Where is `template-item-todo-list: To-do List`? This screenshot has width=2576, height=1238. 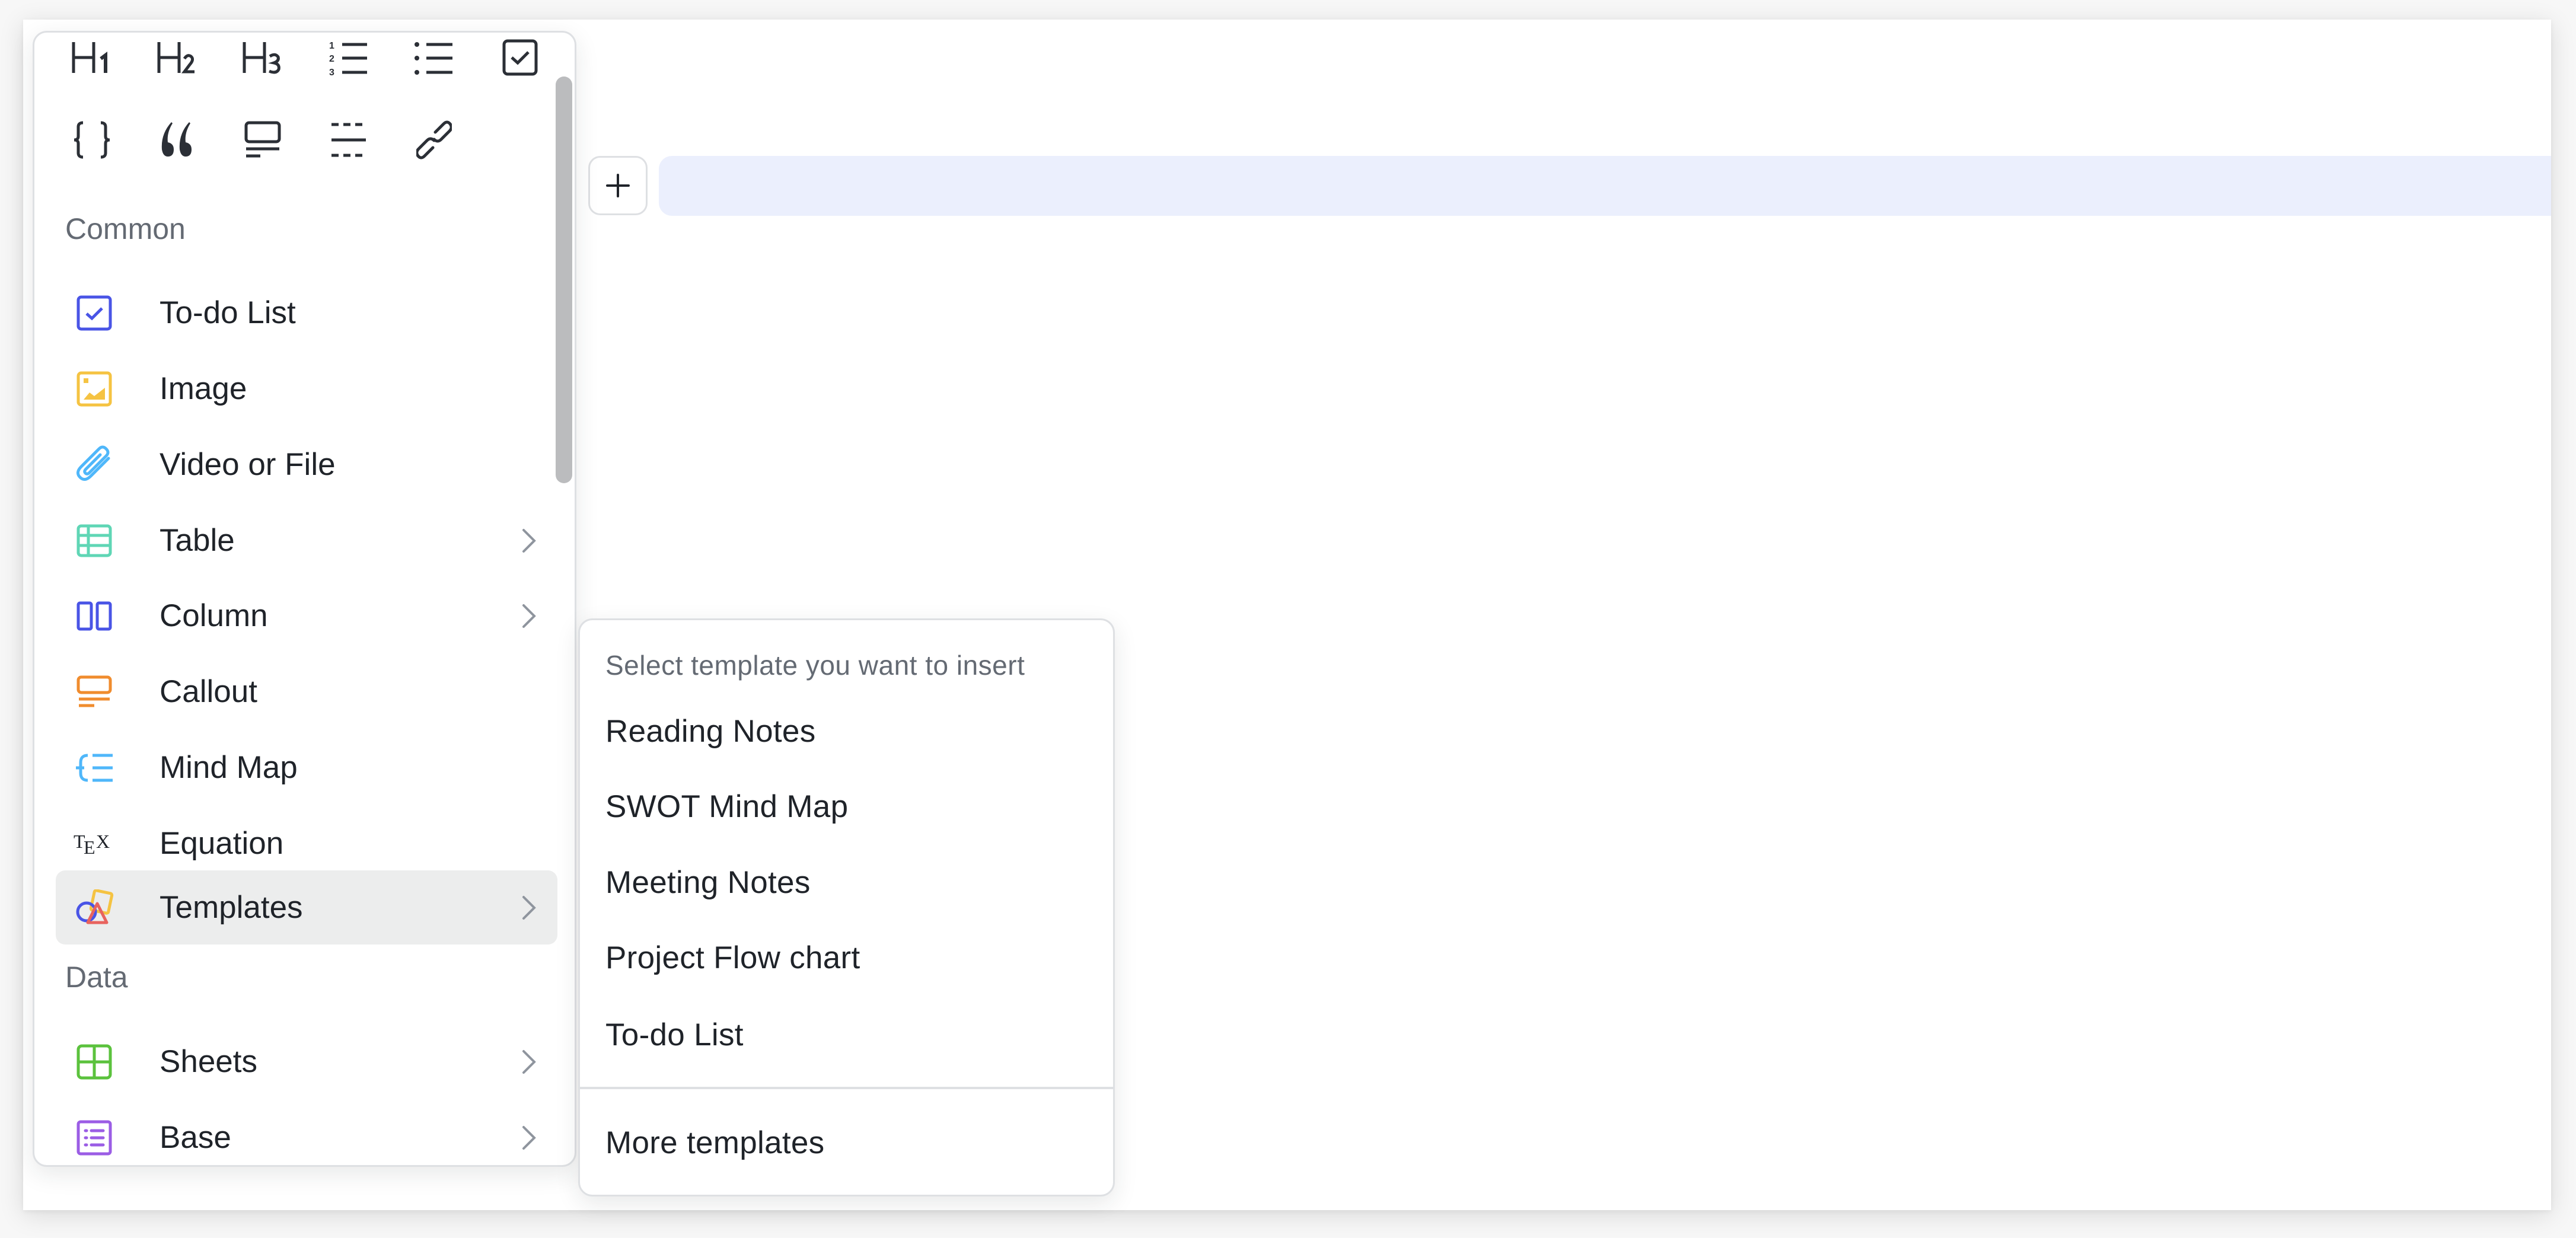
template-item-todo-list: To-do List is located at coordinates (846, 1035).